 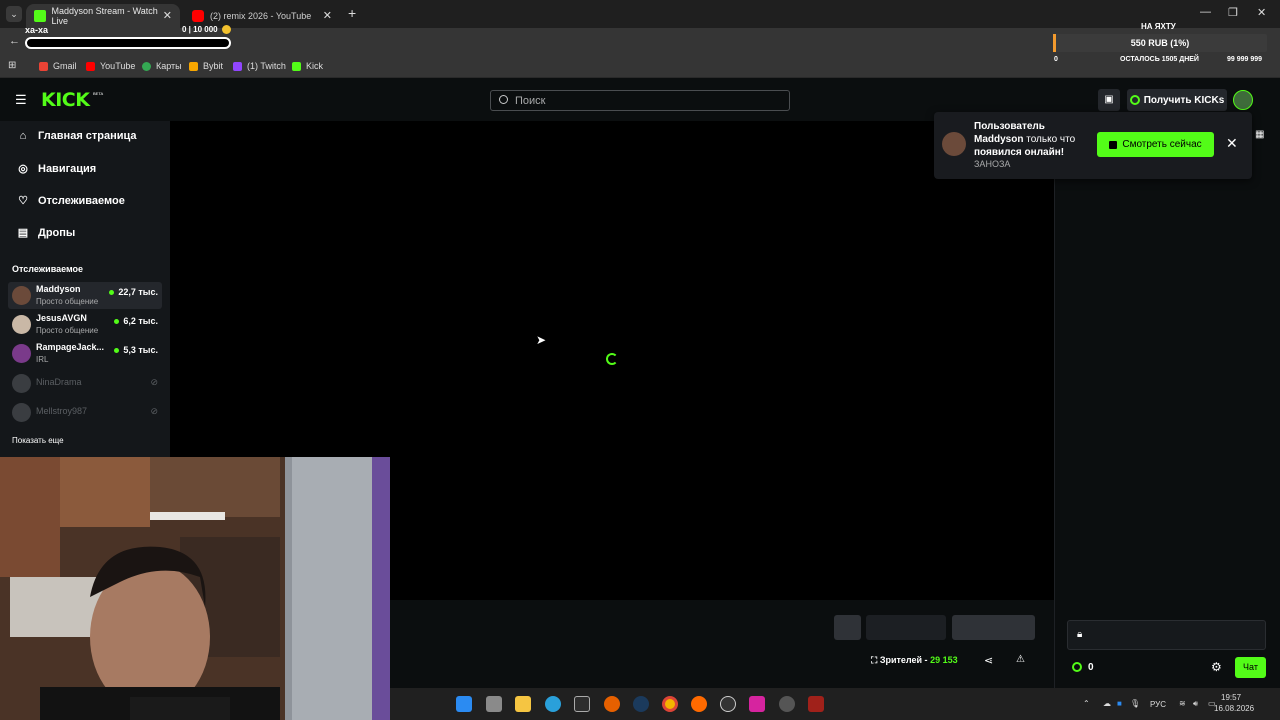 I want to click on goal-max: 99 999 999, so click(x=1245, y=59).